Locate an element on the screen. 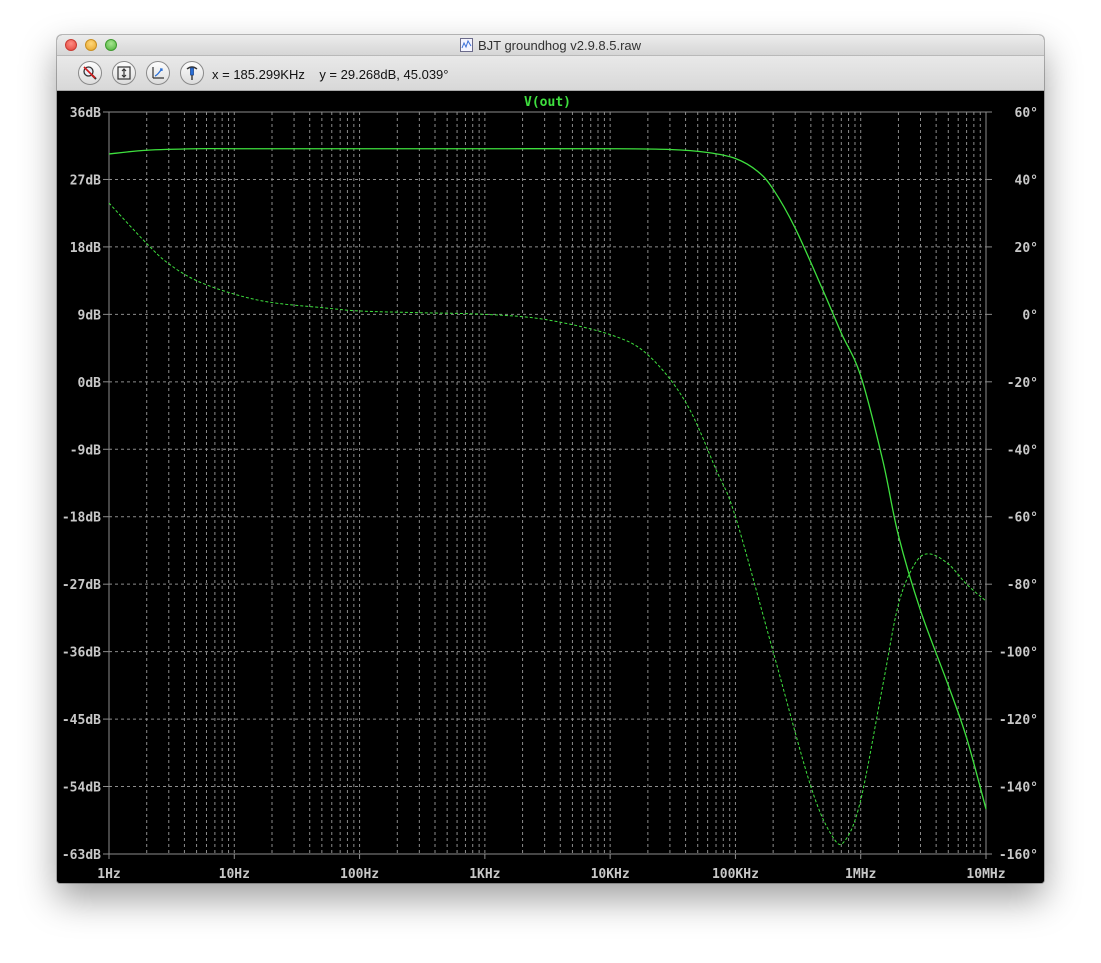 This screenshot has height=963, width=1101. y-right-tick-label: -160° is located at coordinates (1018, 855).